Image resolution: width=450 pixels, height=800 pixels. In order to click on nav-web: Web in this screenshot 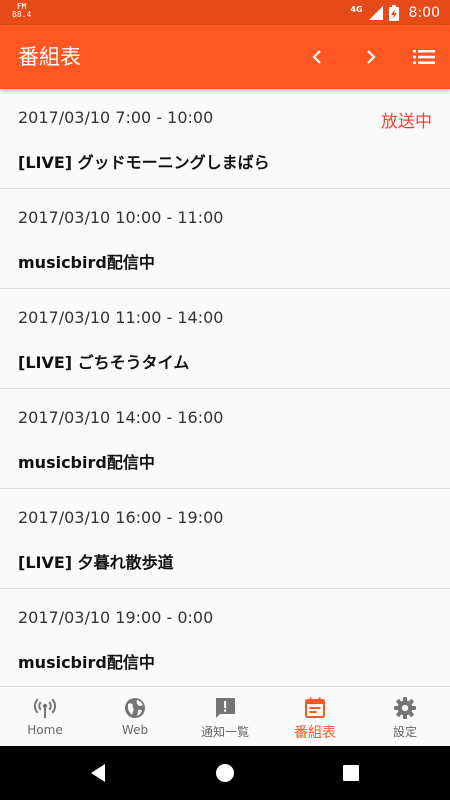, I will do `click(135, 717)`.